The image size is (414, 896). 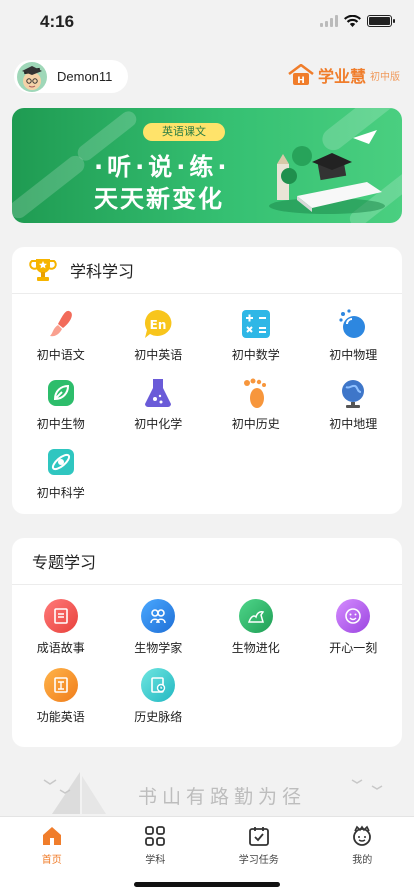 I want to click on topic-label: 生物学家, so click(x=158, y=648).